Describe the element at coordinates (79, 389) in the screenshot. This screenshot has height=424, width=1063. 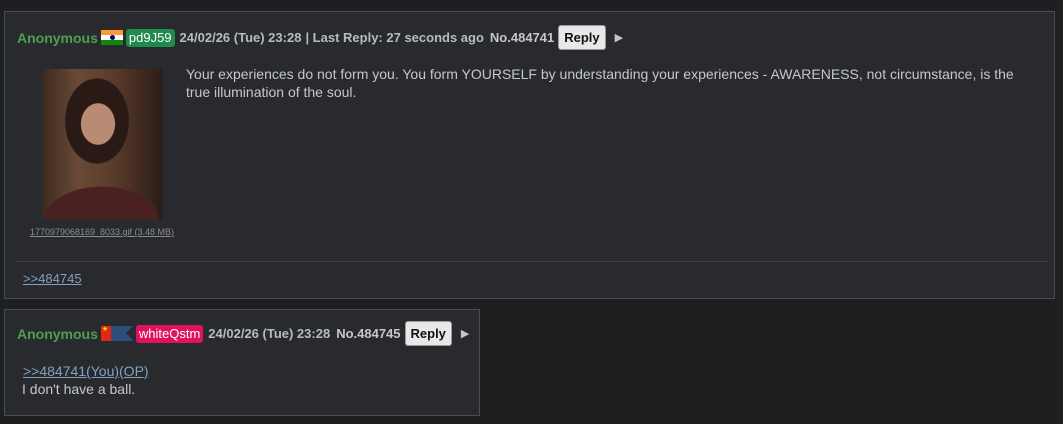
I see `post-message: I don't have a ball.` at that location.